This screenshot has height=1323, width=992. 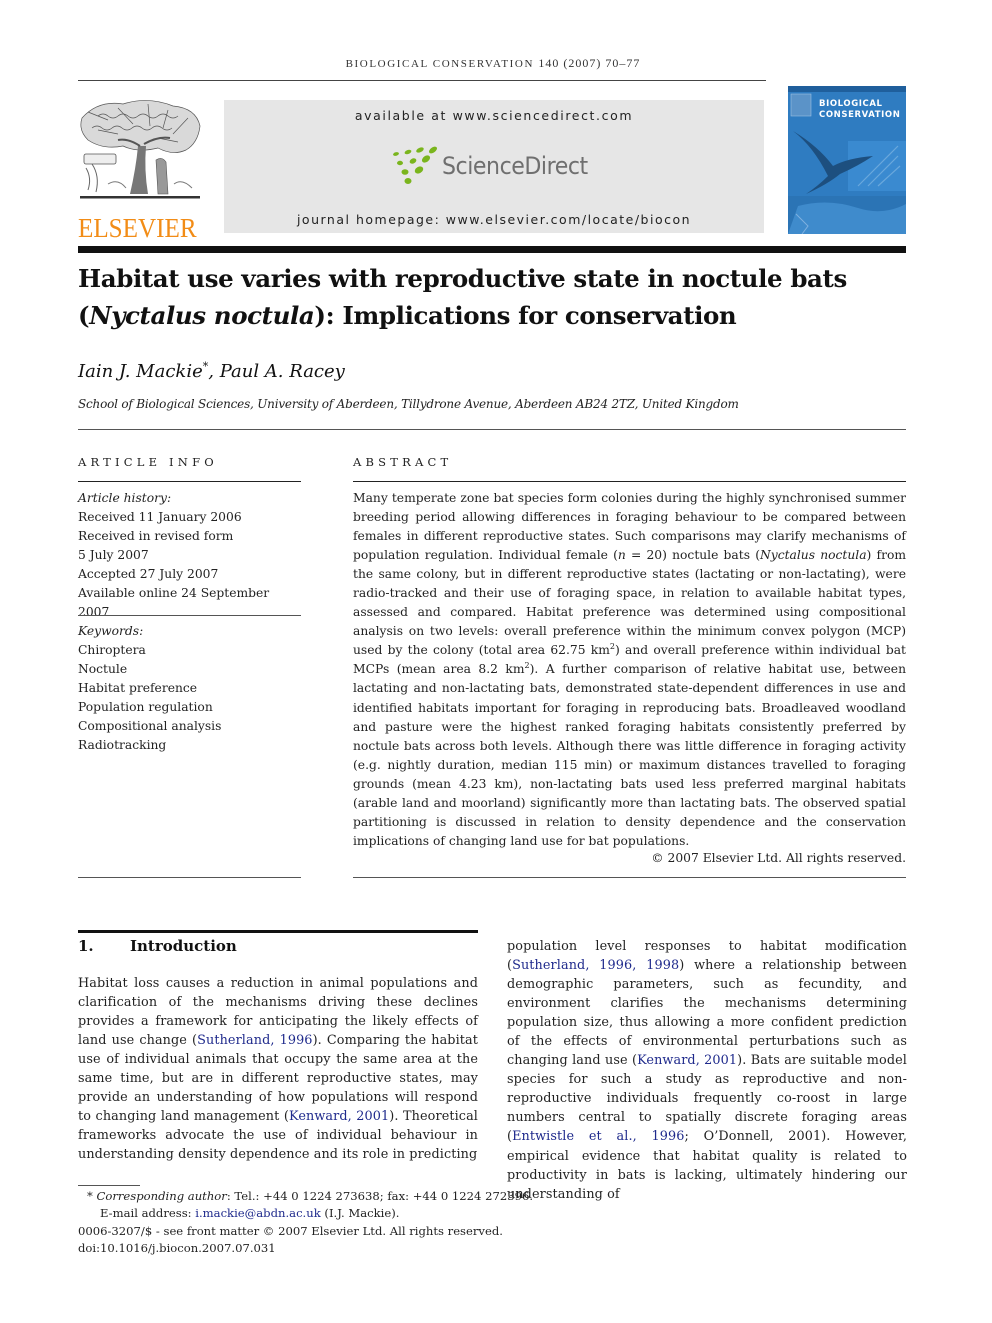 I want to click on history-item: 5 July 2007, so click(x=113, y=555).